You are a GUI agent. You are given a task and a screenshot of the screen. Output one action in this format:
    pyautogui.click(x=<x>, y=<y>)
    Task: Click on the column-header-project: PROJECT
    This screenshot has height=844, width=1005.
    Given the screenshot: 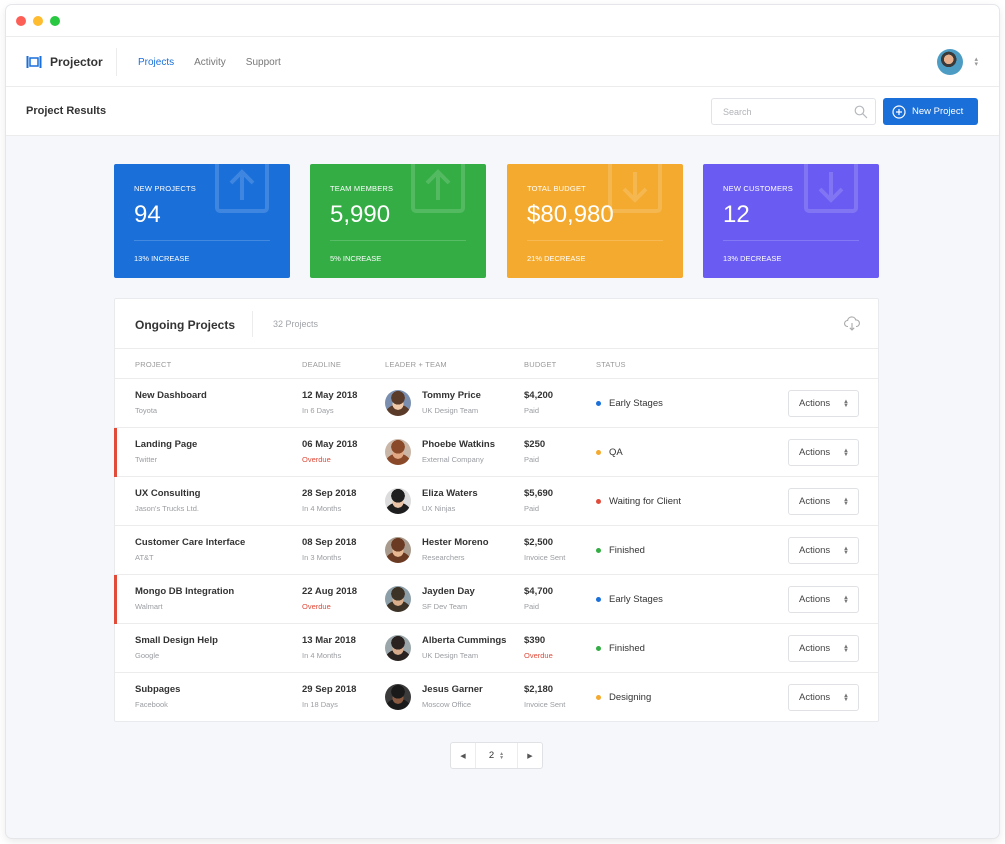 What is the action you would take?
    pyautogui.click(x=153, y=364)
    